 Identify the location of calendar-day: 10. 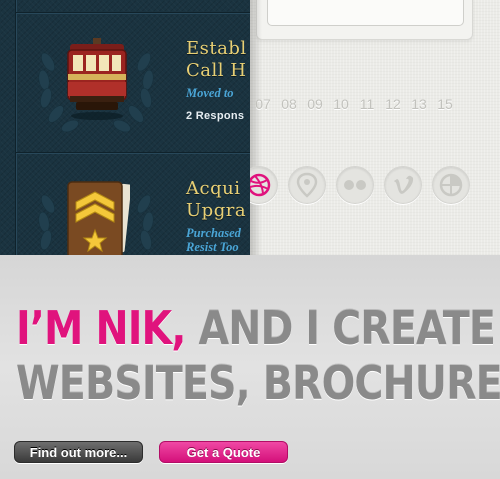
(341, 104).